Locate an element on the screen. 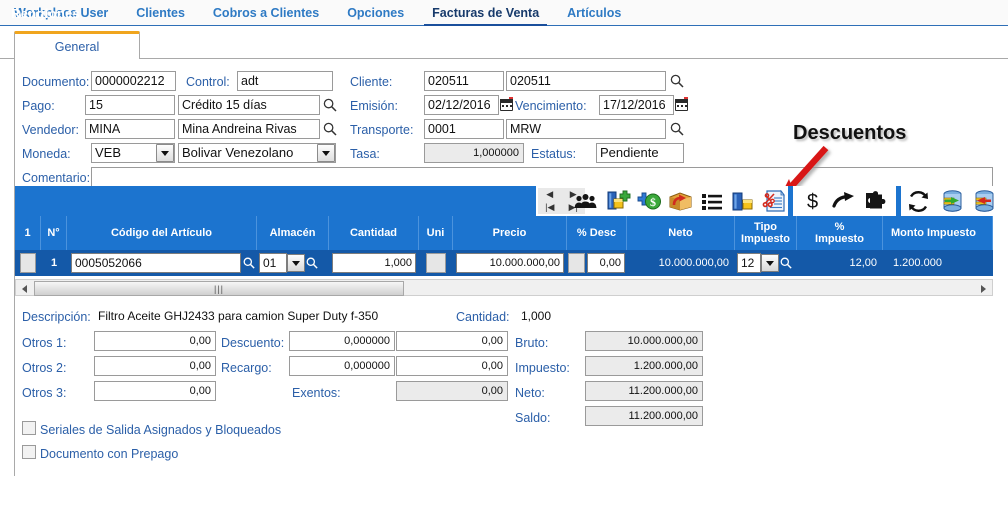  comentario-field is located at coordinates (542, 177).